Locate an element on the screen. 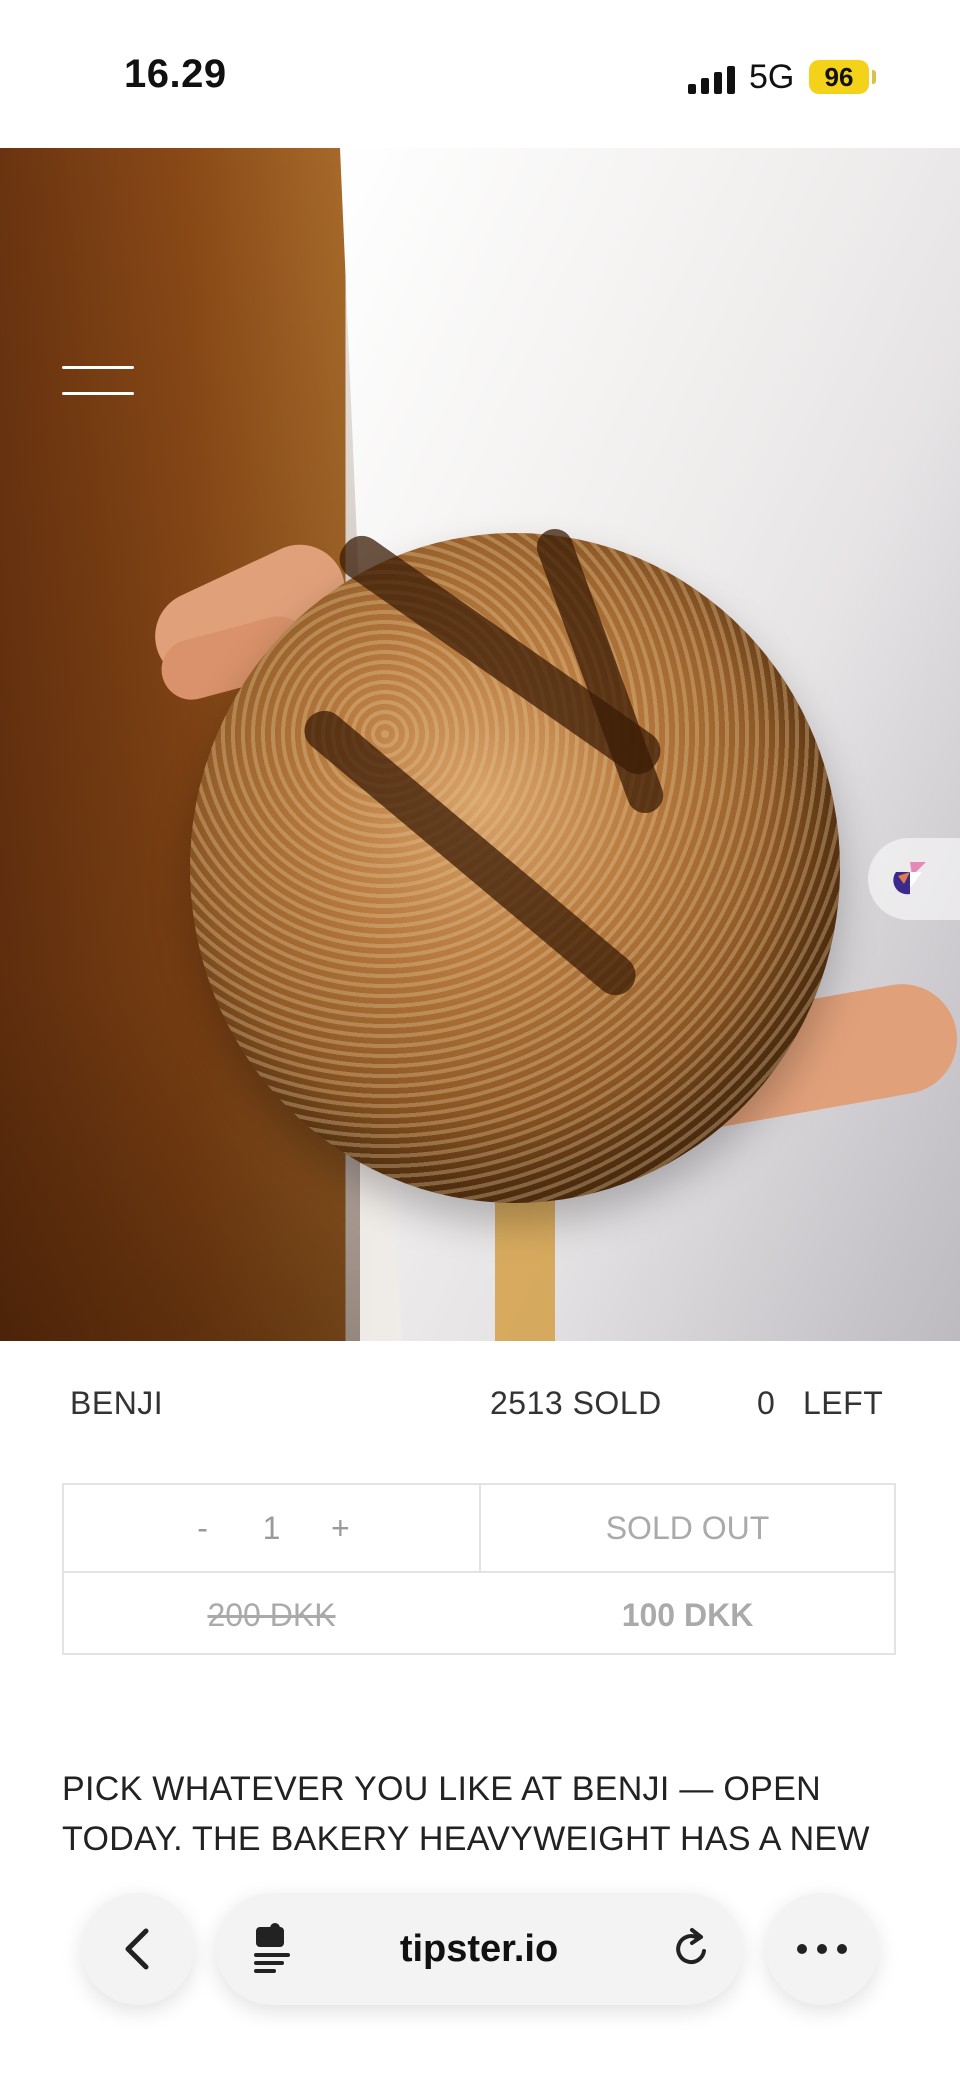 The image size is (960, 2087). sold-out-button: SOLD OUT is located at coordinates (687, 1528).